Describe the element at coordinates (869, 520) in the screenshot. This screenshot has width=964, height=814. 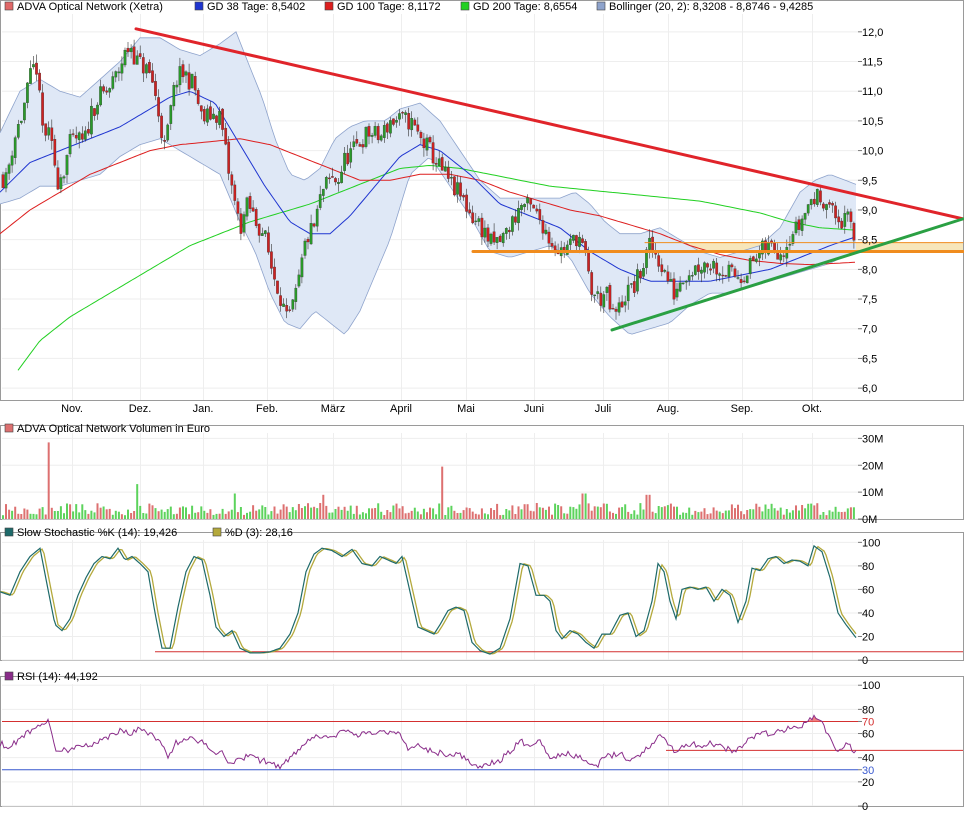
I see `volume-tick-label: 0M` at that location.